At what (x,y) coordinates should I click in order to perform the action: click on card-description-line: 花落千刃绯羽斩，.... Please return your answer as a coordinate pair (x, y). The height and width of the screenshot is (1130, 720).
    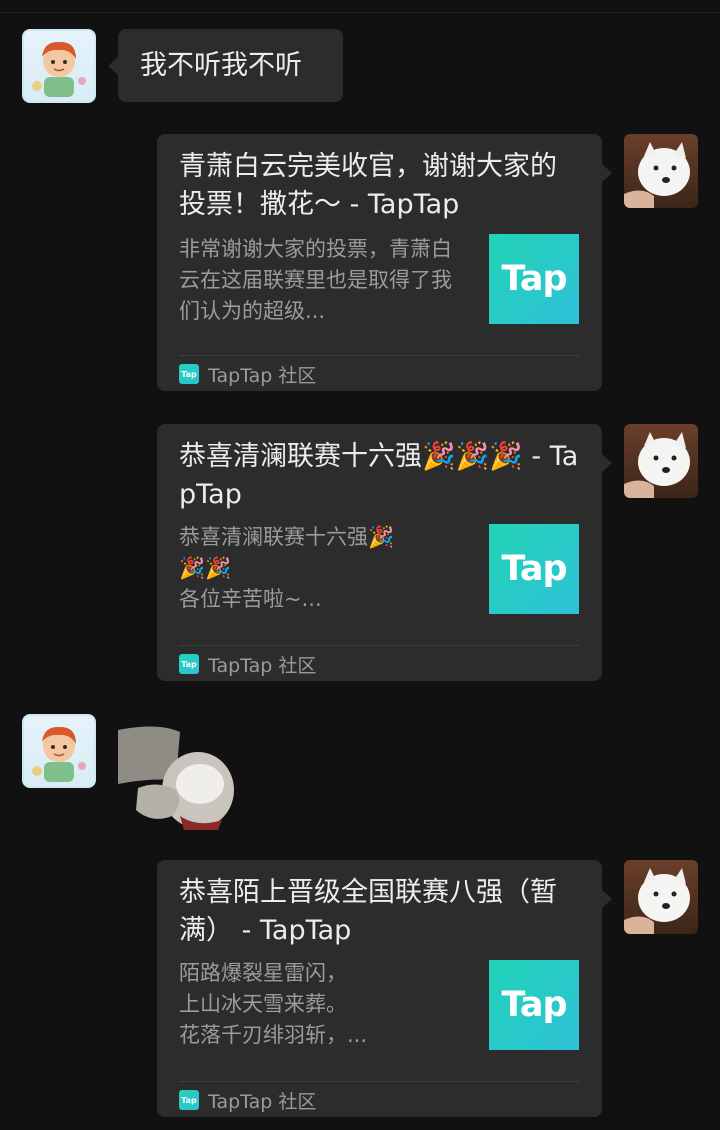
    Looking at the image, I should click on (273, 1035).